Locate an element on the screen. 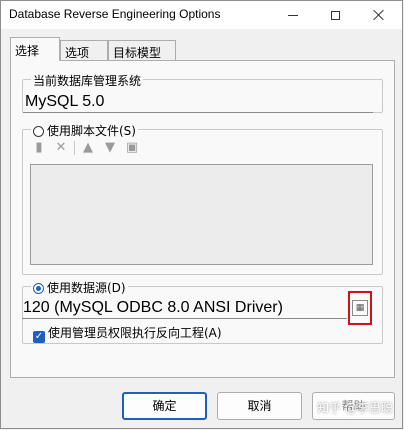 The image size is (404, 430). database-connect-icon: ▦ is located at coordinates (360, 308).